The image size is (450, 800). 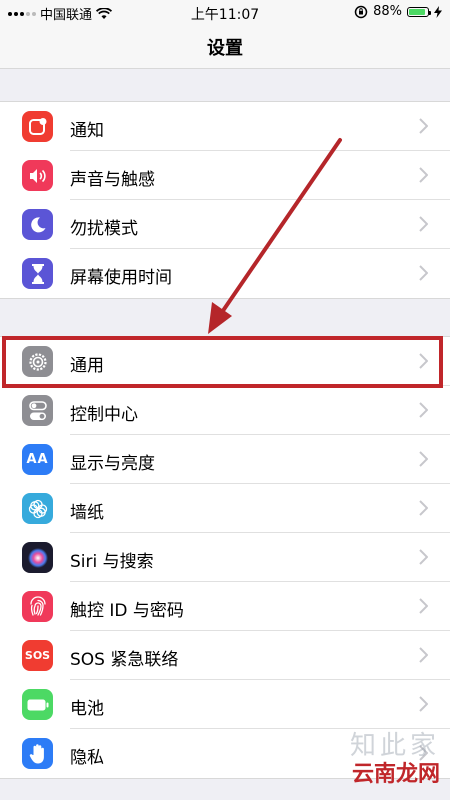 What do you see at coordinates (37, 557) in the screenshot?
I see `siri-icon` at bounding box center [37, 557].